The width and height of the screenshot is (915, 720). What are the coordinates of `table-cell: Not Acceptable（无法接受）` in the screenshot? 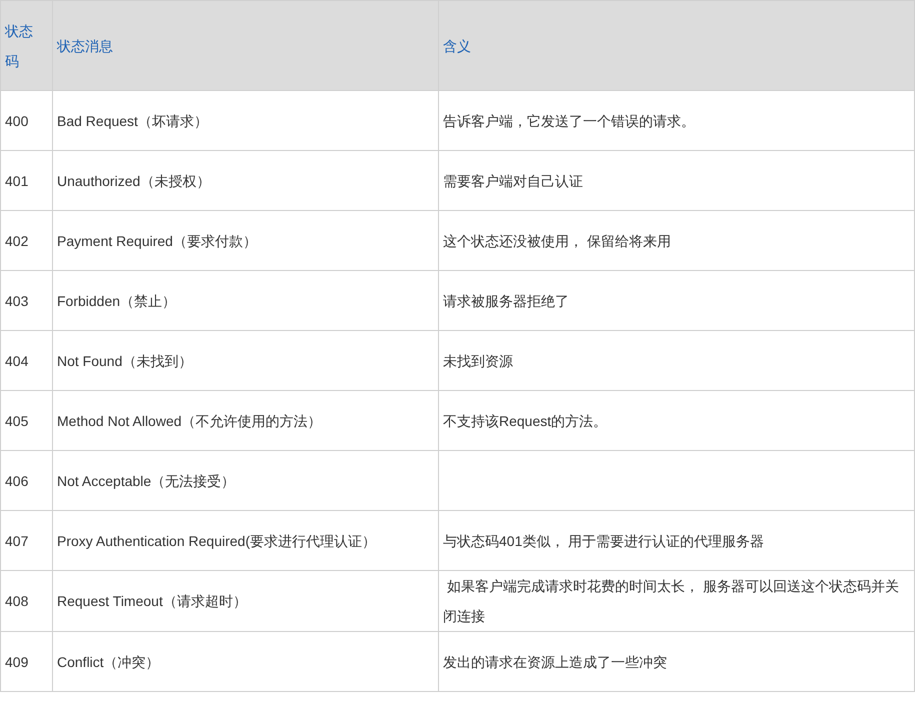 It's located at (245, 480).